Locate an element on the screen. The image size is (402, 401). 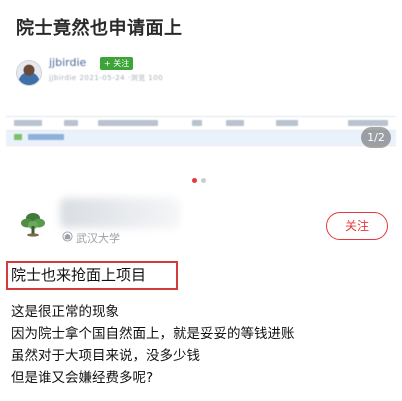
user-avatar is located at coordinates (33, 223).